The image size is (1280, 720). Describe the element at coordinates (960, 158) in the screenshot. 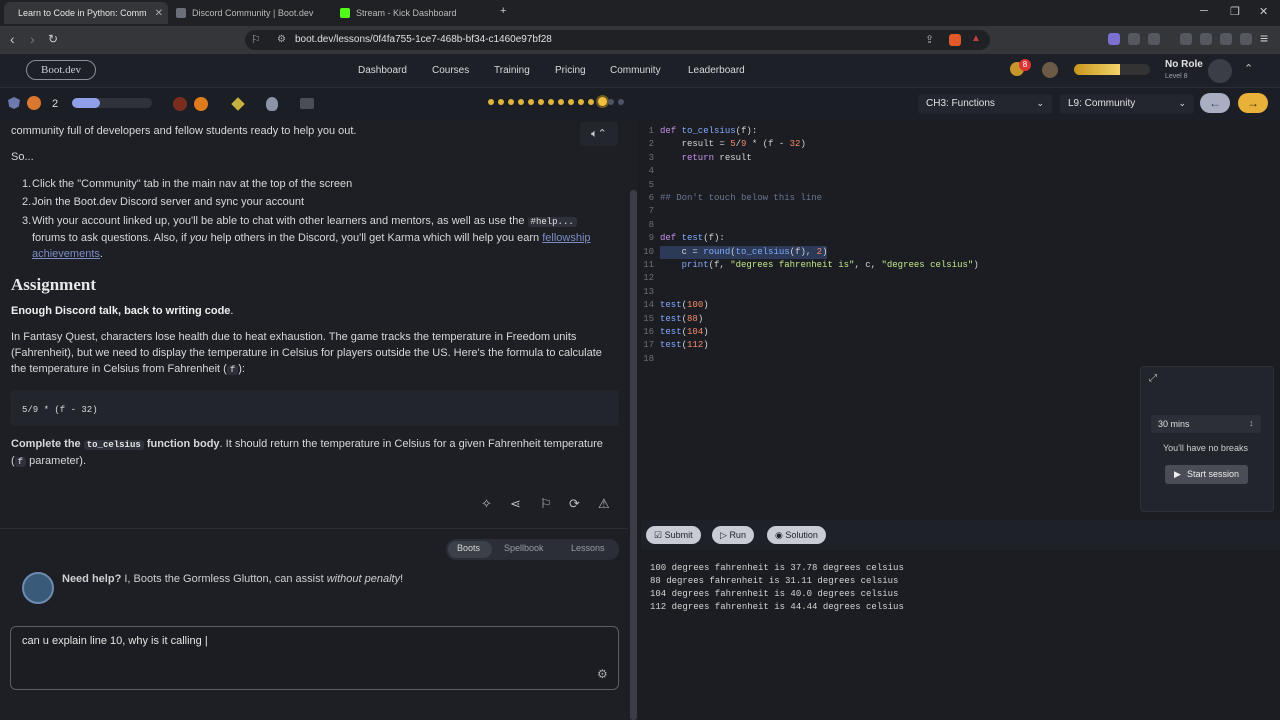

I see `code-line: 3 return result` at that location.